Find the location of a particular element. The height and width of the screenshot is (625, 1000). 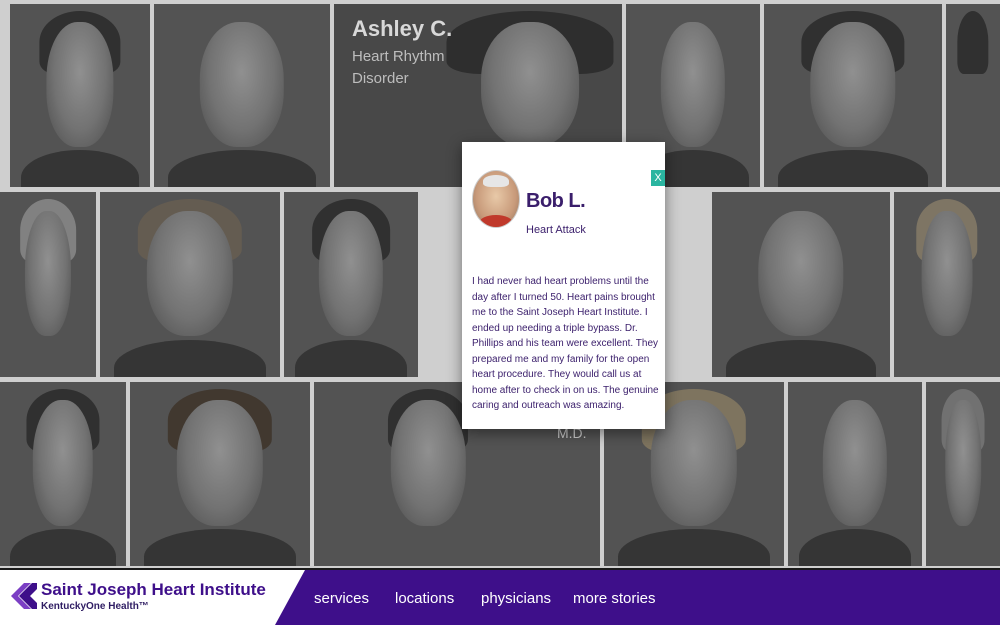

story-condition: Heart Rhythm Disorder is located at coordinates (398, 68).